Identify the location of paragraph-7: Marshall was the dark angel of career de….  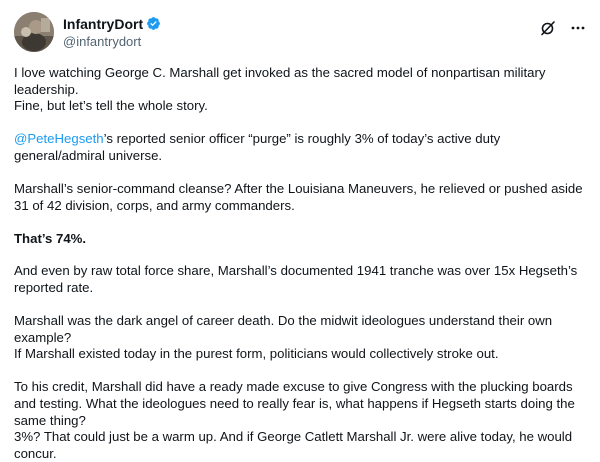
(283, 329).